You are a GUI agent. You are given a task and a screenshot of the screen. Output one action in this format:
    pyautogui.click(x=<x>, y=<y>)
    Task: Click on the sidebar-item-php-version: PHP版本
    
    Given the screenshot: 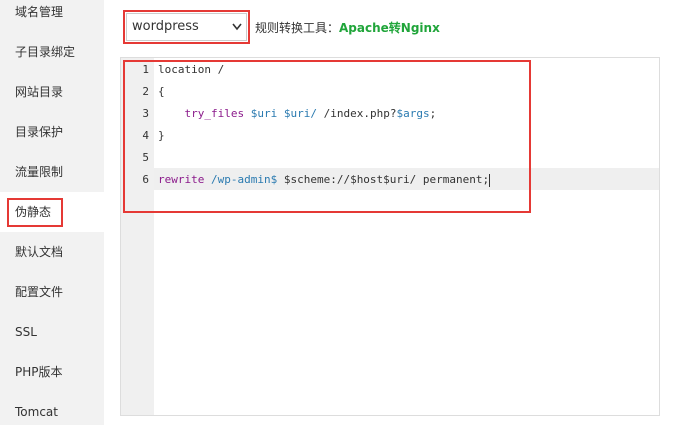 What is the action you would take?
    pyautogui.click(x=52, y=372)
    